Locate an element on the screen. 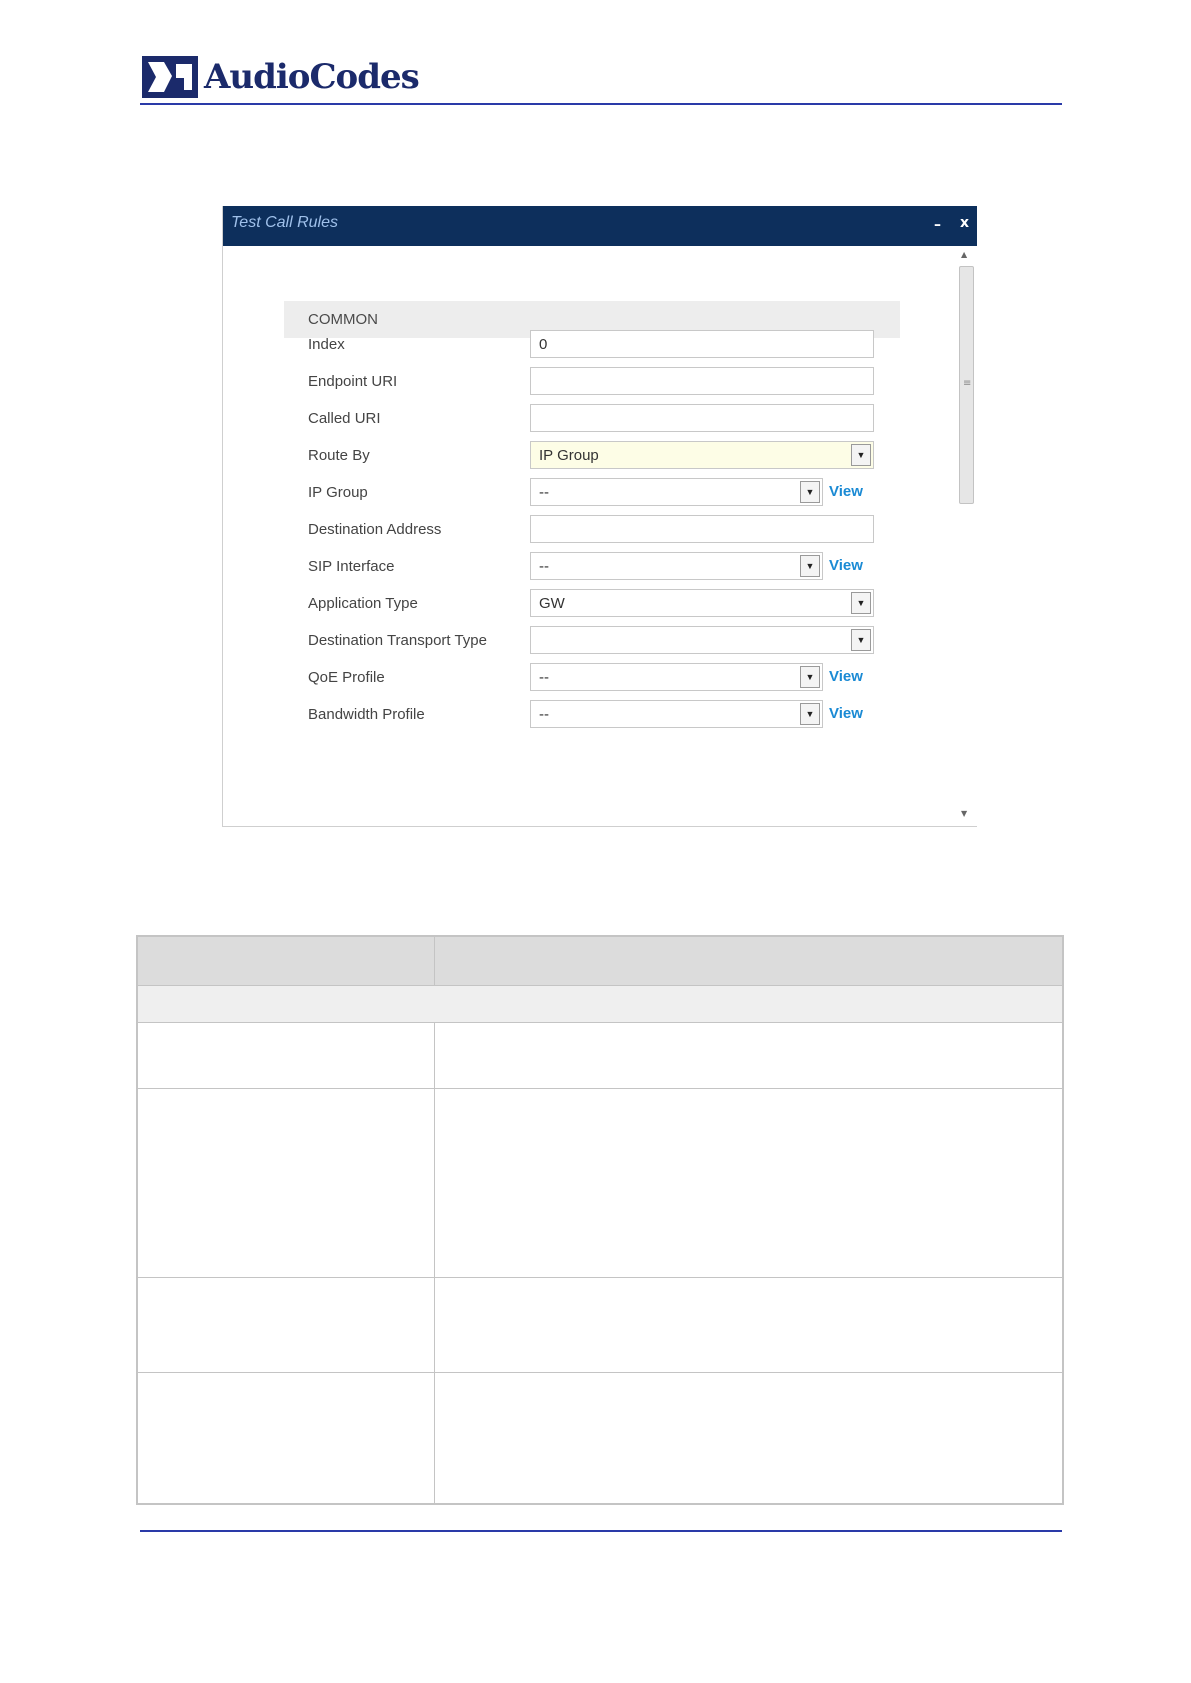  form-row-index: Index 0 is located at coordinates (590, 345).